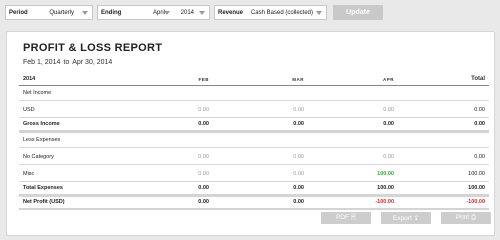 This screenshot has height=240, width=500. What do you see at coordinates (42, 62) in the screenshot?
I see `range-start: Feb 1, 2014` at bounding box center [42, 62].